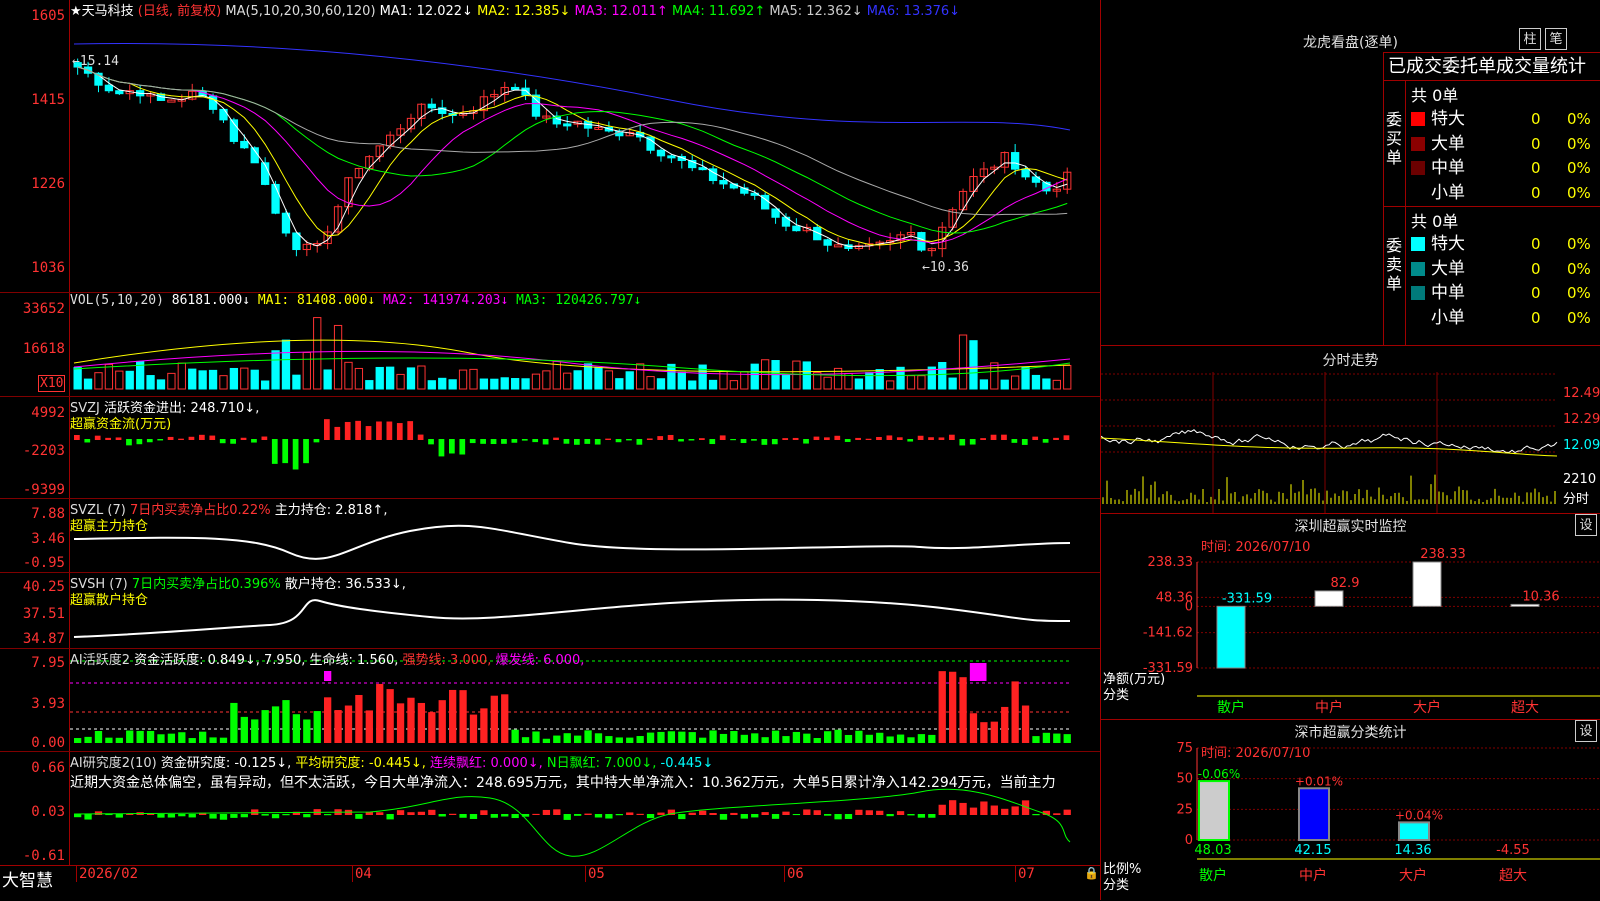 The image size is (1600, 901). What do you see at coordinates (1184, 748) in the screenshot?
I see `classify-ytick: 75` at bounding box center [1184, 748].